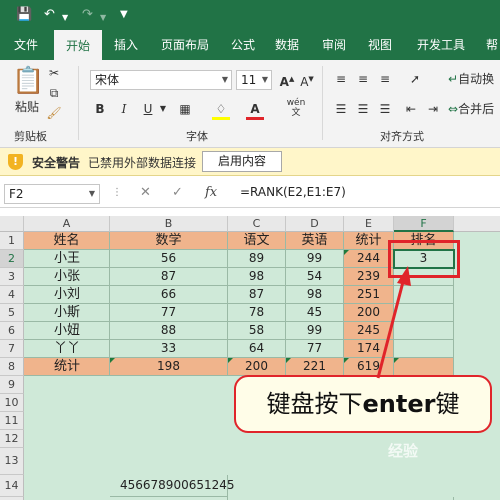 The height and width of the screenshot is (500, 500). What do you see at coordinates (403, 451) in the screenshot?
I see `watermark: 经验` at bounding box center [403, 451].